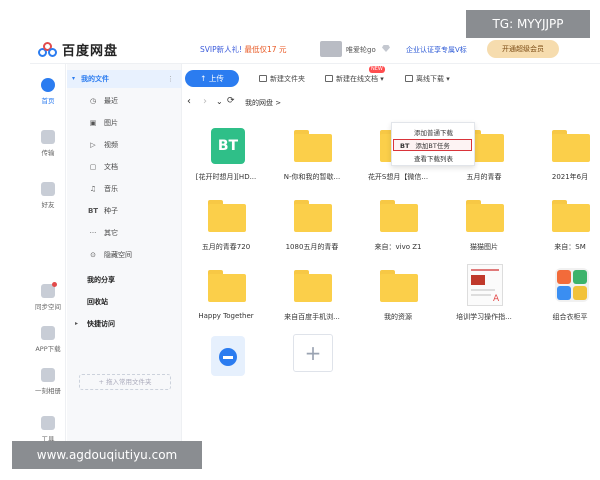 This screenshot has height=480, width=600. I want to click on tree-item-label: 隐藏空间, so click(118, 255).